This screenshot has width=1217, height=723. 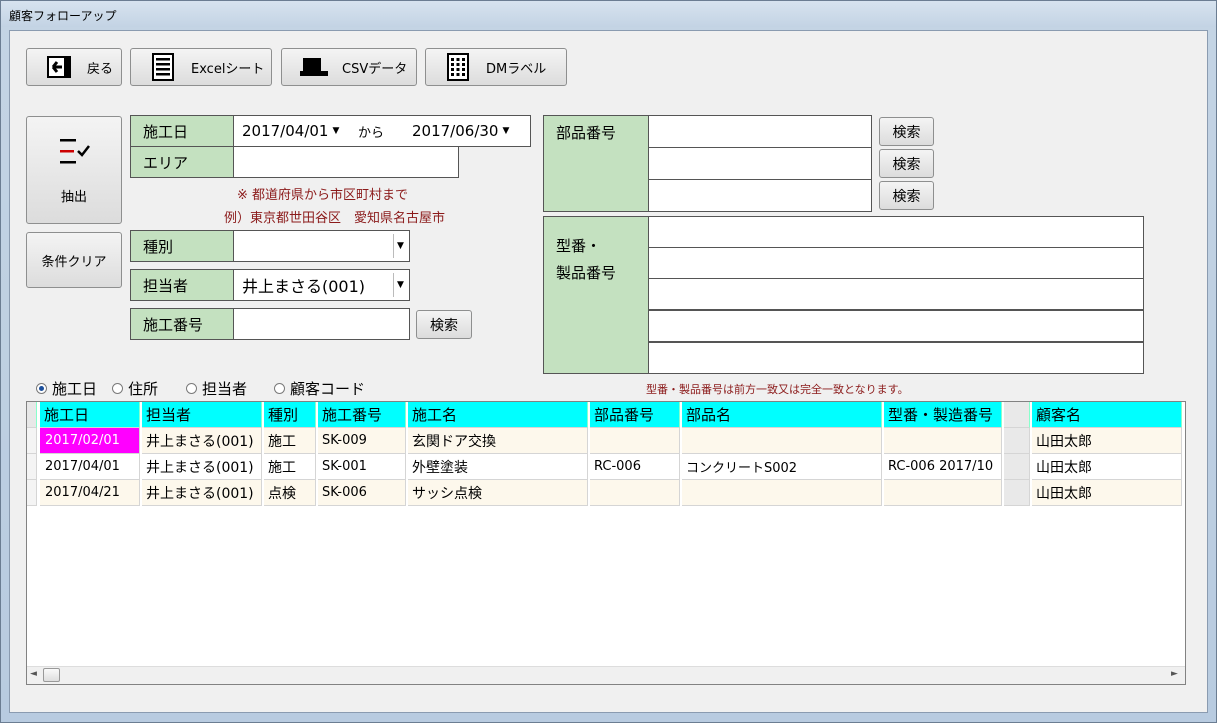 What do you see at coordinates (201, 67) in the screenshot?
I see `excel-sheet-button: Excelシート` at bounding box center [201, 67].